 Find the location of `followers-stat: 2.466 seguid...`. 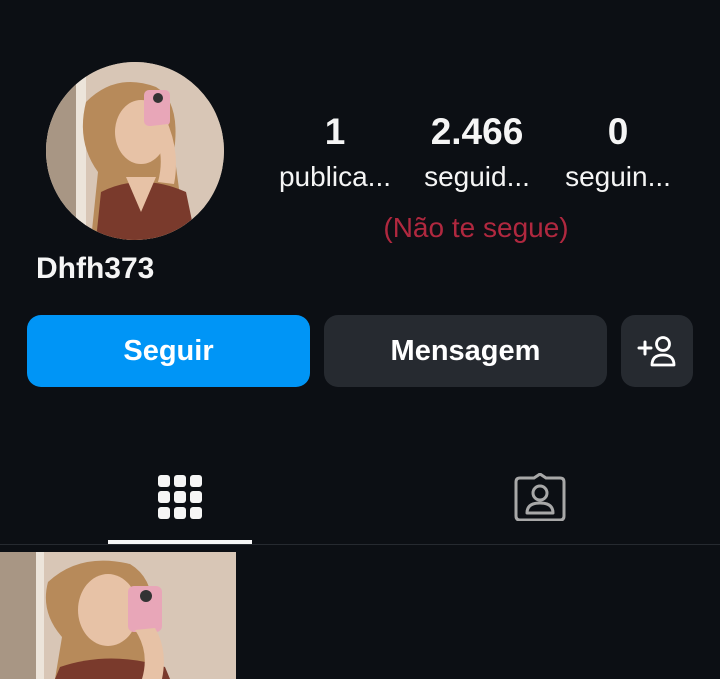

followers-stat: 2.466 seguid... is located at coordinates (477, 152).